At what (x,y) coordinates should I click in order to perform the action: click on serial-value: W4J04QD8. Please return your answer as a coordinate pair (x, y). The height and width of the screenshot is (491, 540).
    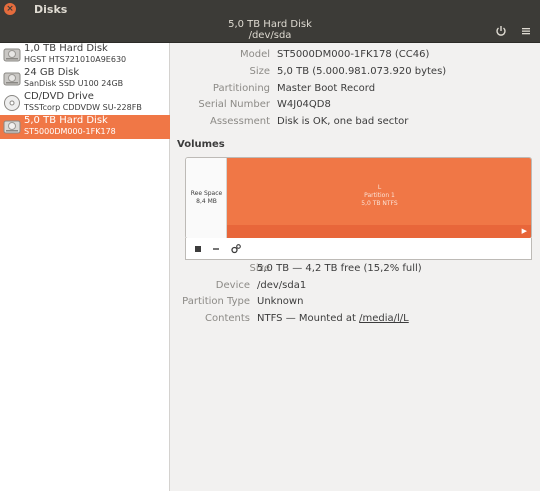
    Looking at the image, I should click on (304, 104).